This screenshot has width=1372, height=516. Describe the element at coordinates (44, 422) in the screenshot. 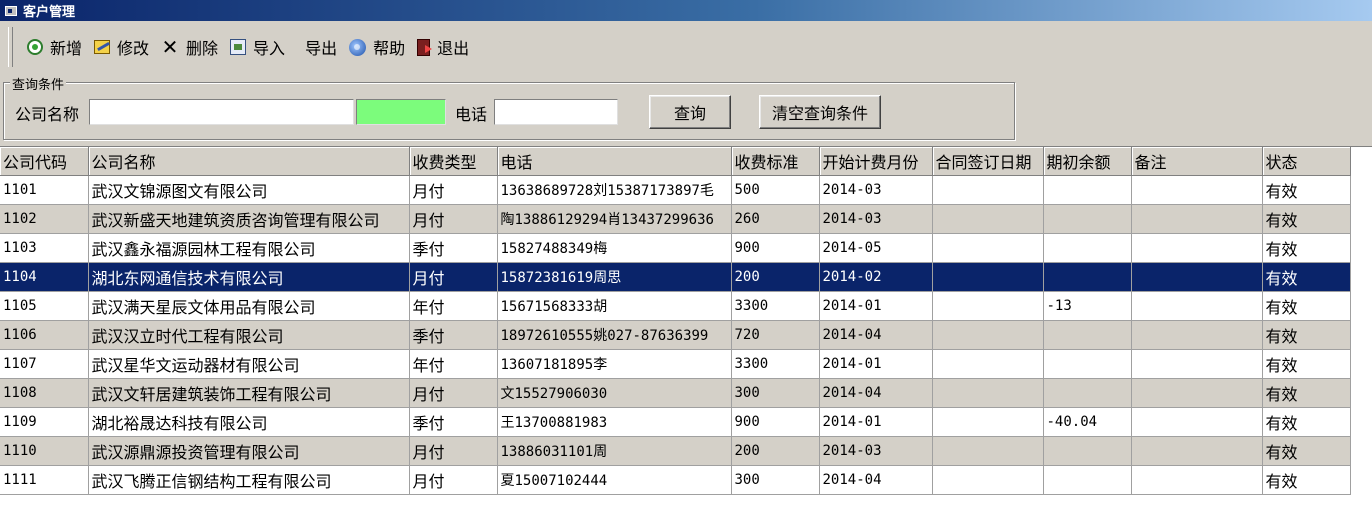

I see `table-cell: 1109` at that location.